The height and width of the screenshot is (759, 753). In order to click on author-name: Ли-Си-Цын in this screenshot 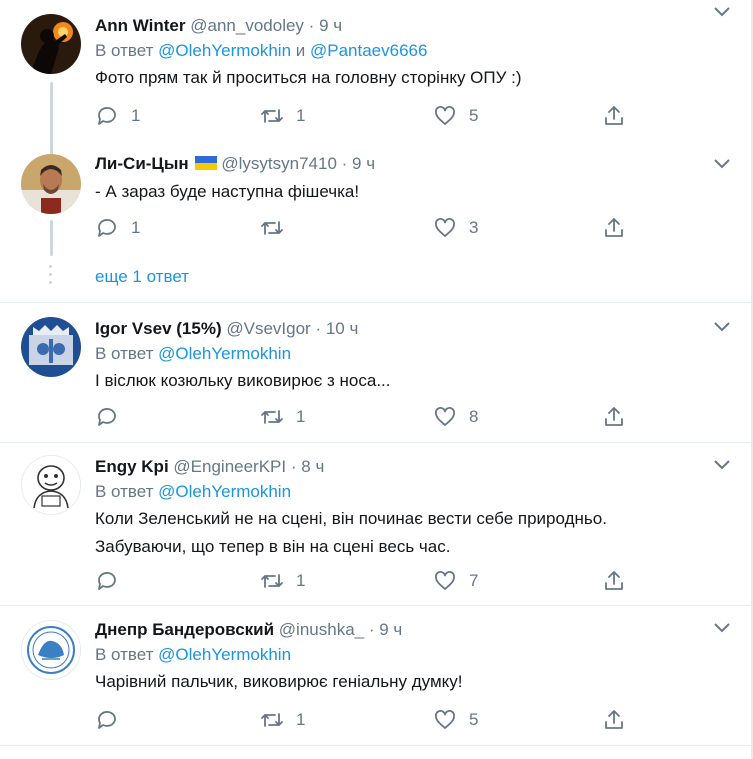, I will do `click(142, 163)`.